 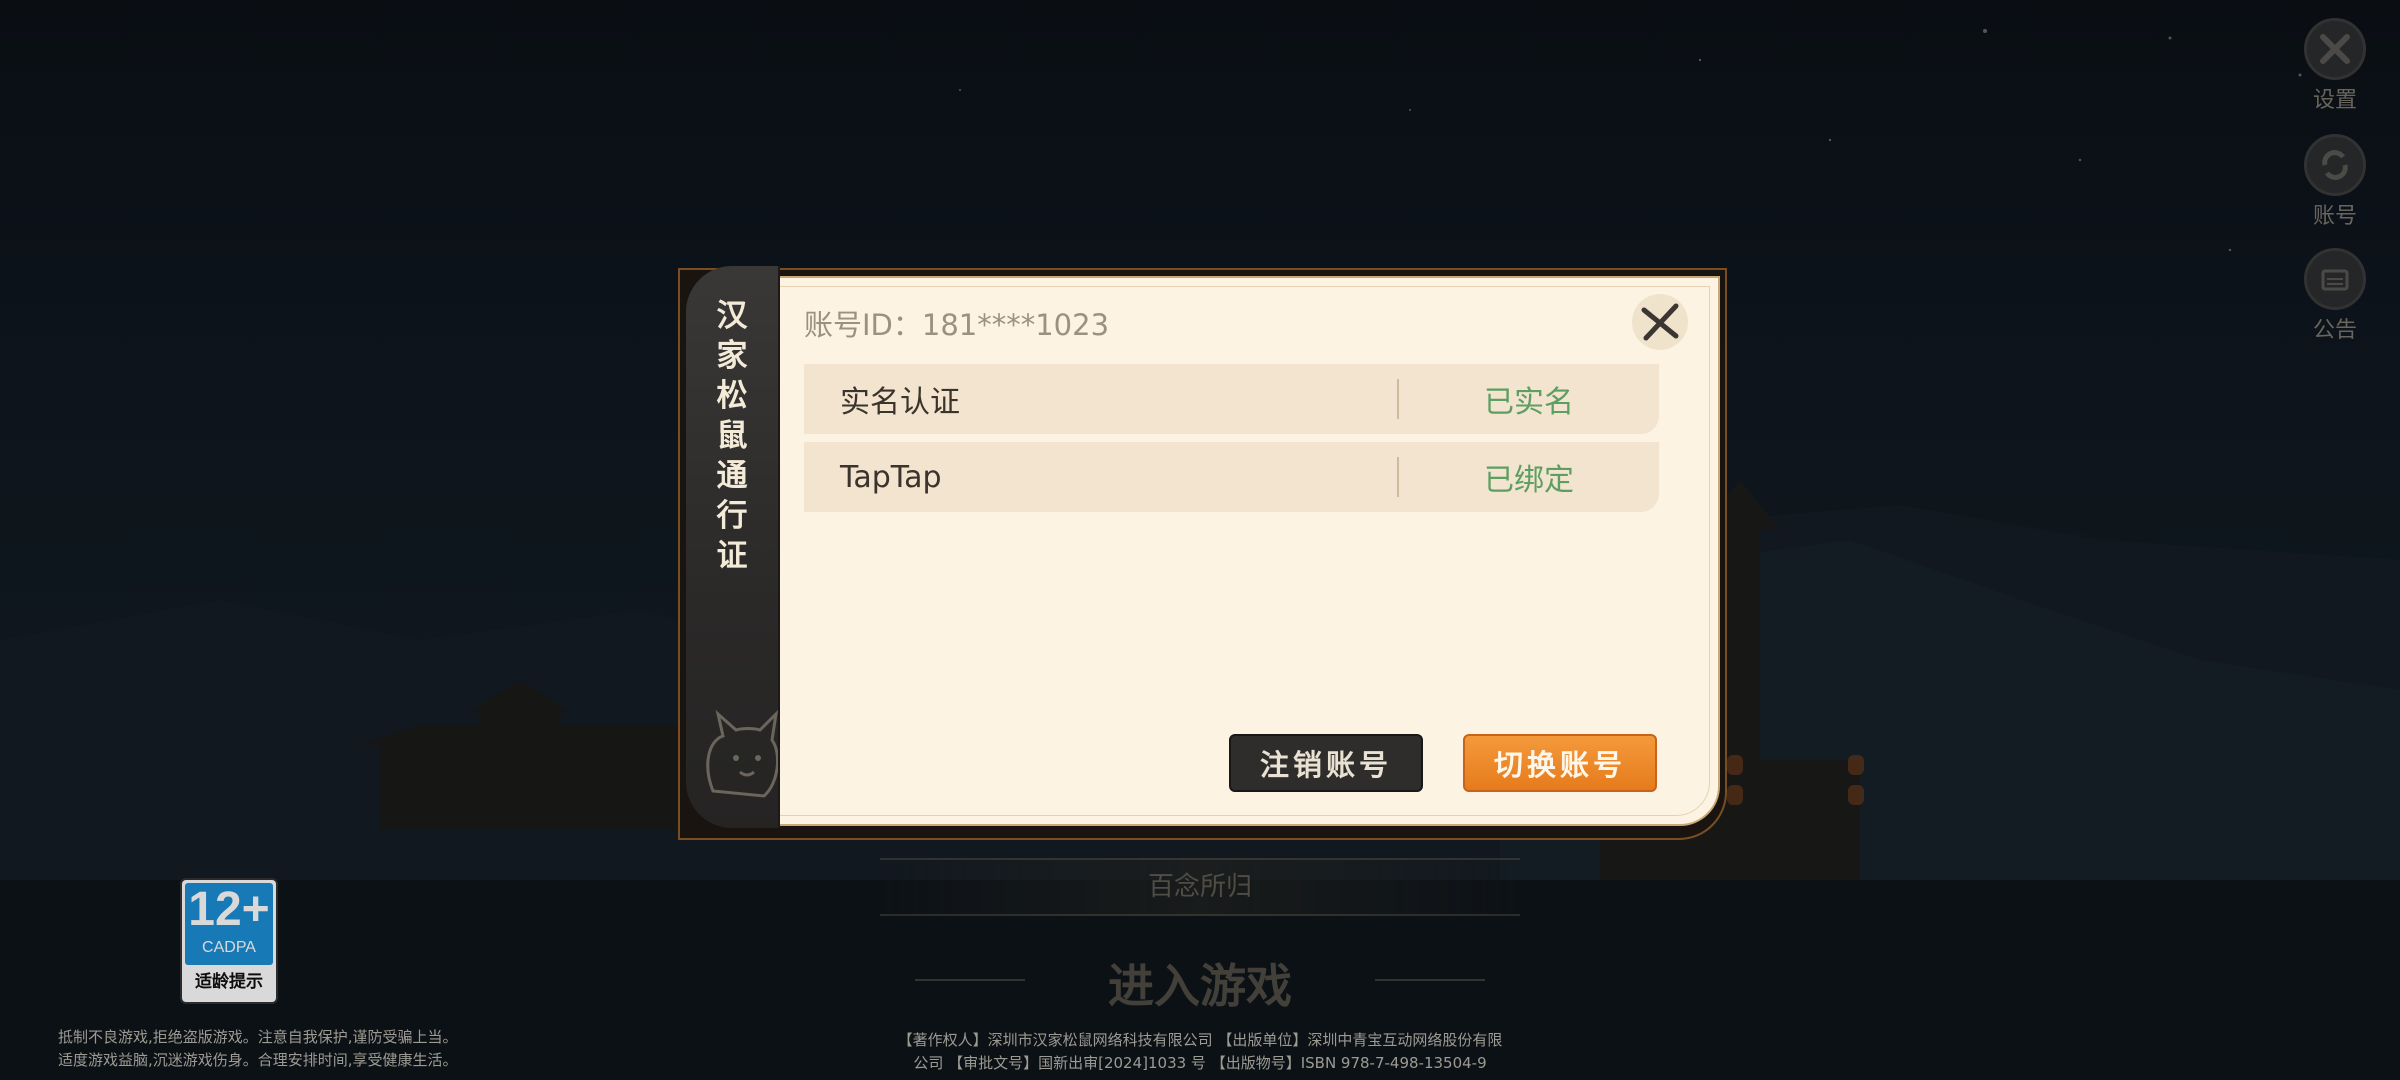 I want to click on close-icon, so click(x=1660, y=322).